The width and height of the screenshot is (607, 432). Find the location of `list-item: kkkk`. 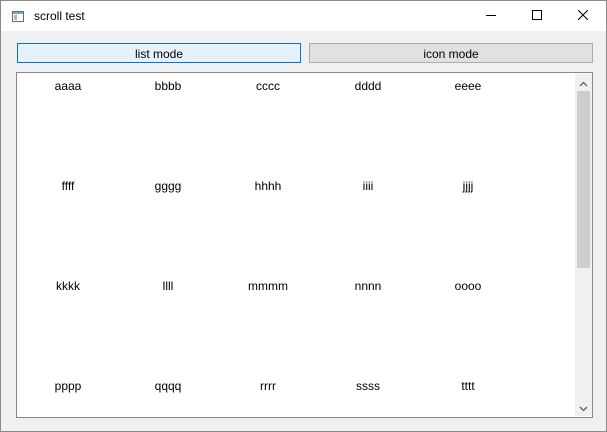

list-item: kkkk is located at coordinates (68, 286).